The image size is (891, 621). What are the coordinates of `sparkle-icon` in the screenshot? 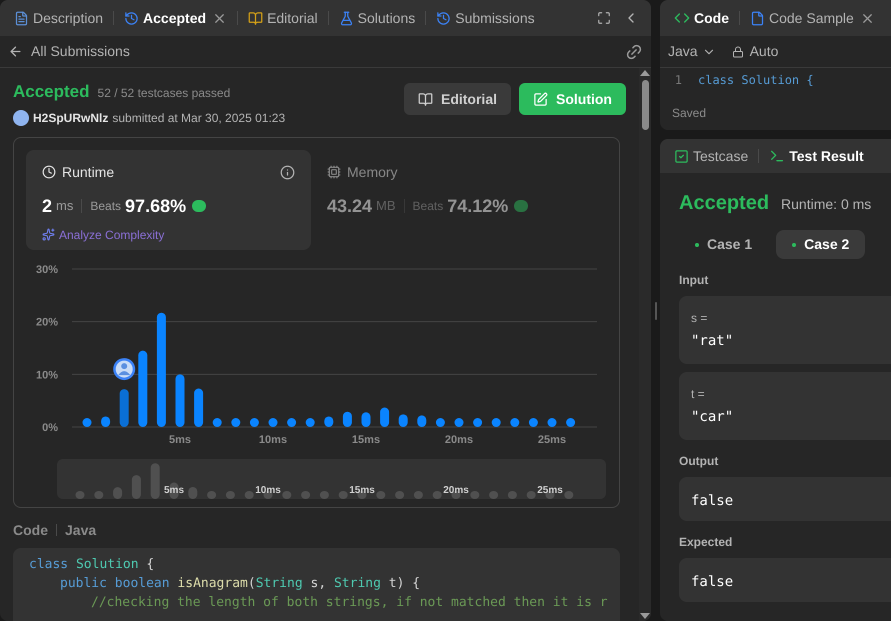 It's located at (48, 234).